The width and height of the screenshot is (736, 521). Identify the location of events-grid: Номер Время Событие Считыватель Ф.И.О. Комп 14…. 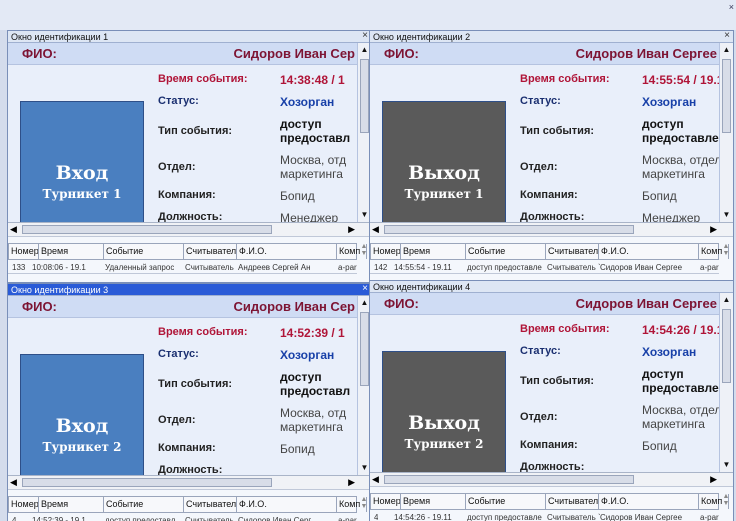
(551, 259).